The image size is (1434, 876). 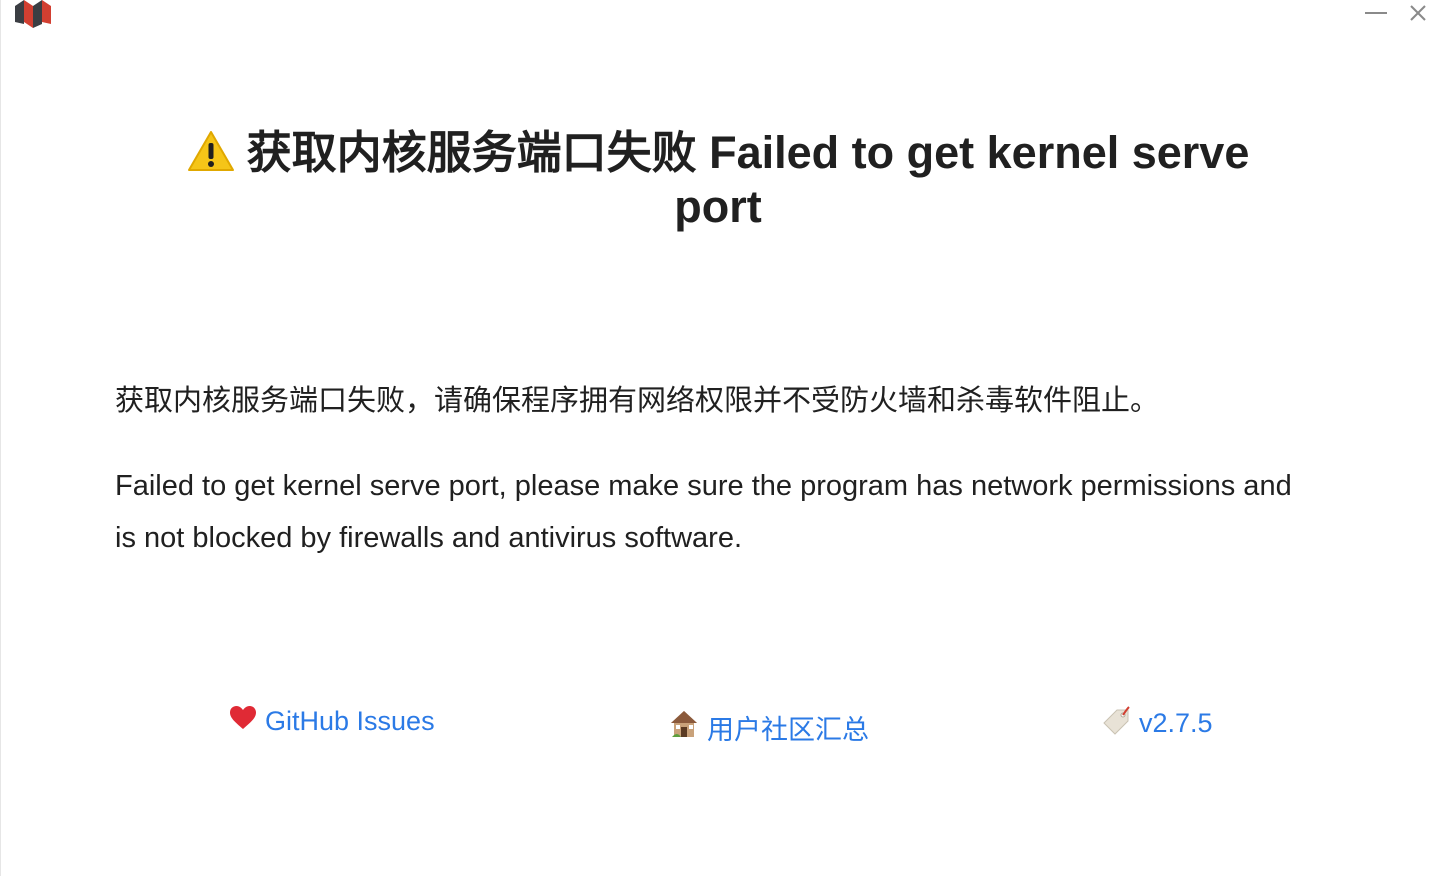 I want to click on github-issues-link: GitHub Issues, so click(x=332, y=721).